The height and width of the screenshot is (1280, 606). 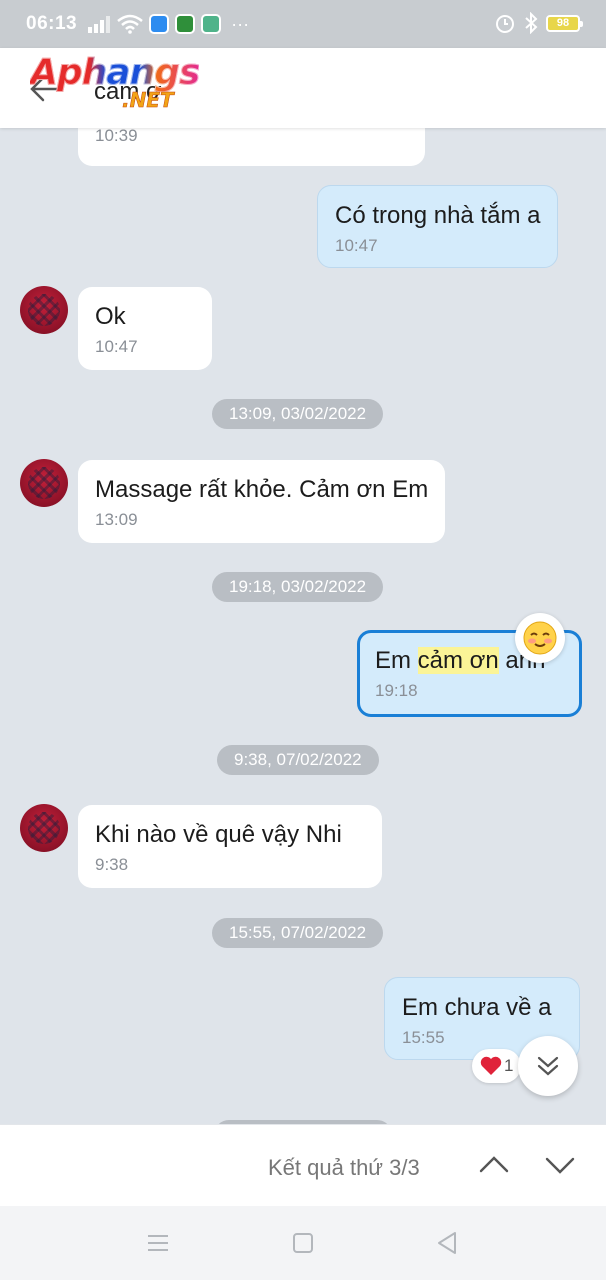 I want to click on message-time: 19:18, so click(x=396, y=690).